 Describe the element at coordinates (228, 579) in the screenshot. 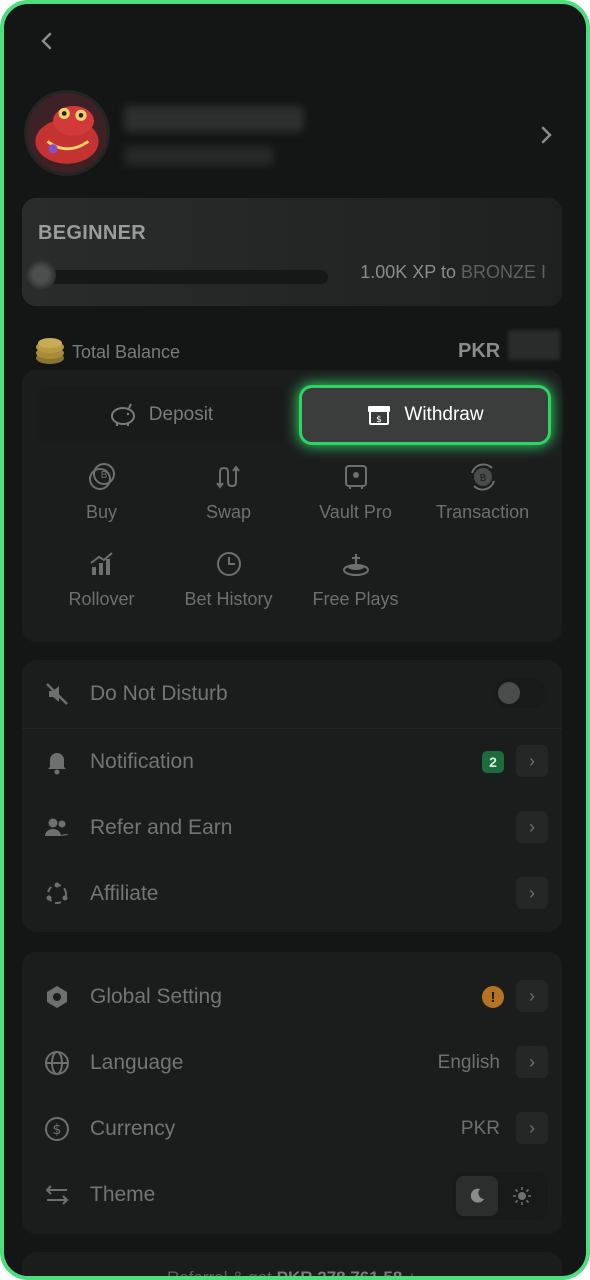

I see `bet-history-button: Bet History` at that location.